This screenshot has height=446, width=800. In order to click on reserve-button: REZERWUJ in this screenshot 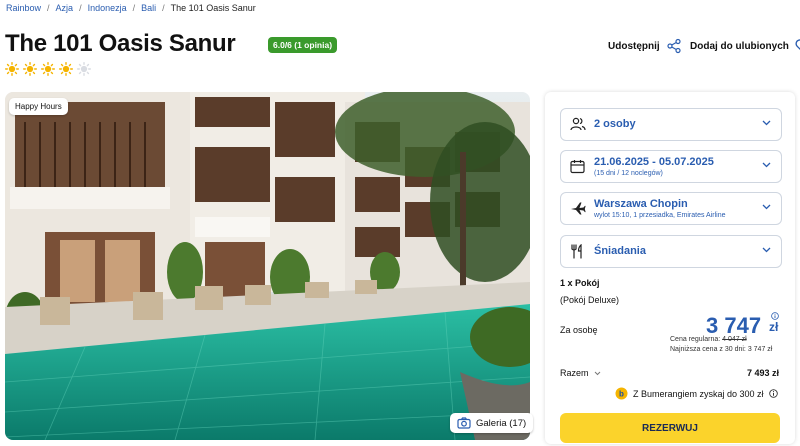, I will do `click(670, 428)`.